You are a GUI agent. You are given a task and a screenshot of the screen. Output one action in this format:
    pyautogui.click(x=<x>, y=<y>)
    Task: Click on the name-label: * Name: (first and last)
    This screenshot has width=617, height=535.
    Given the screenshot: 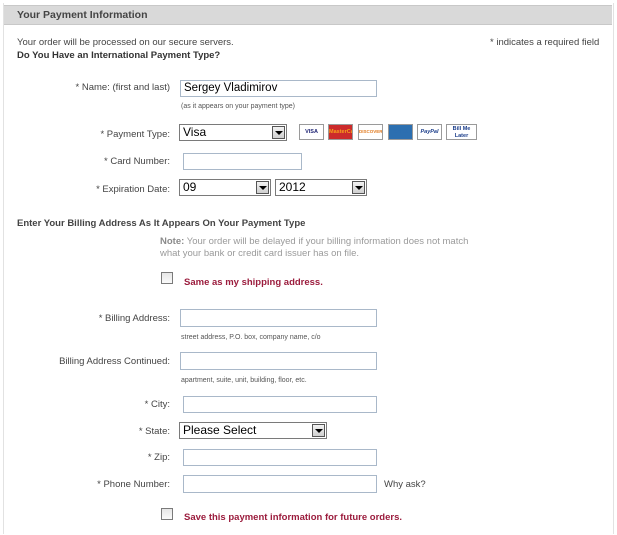 What is the action you would take?
    pyautogui.click(x=123, y=87)
    